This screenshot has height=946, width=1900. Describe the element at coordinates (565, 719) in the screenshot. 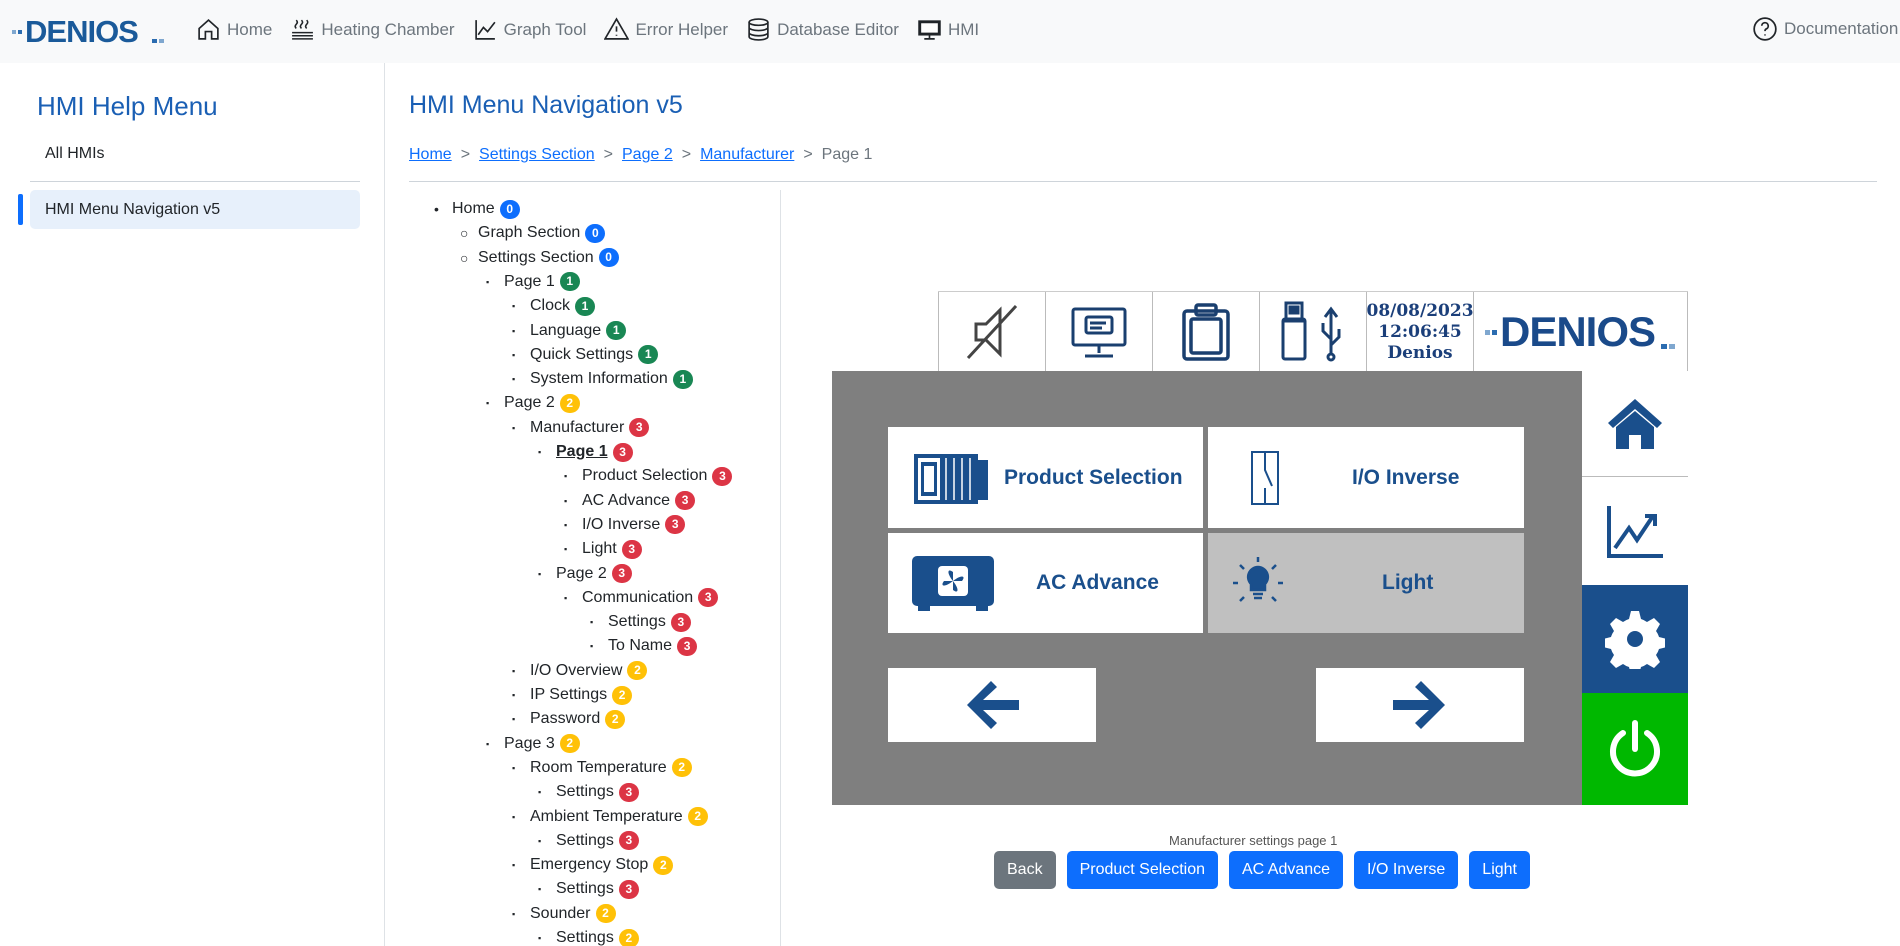

I see `tree-item-label: Password` at that location.